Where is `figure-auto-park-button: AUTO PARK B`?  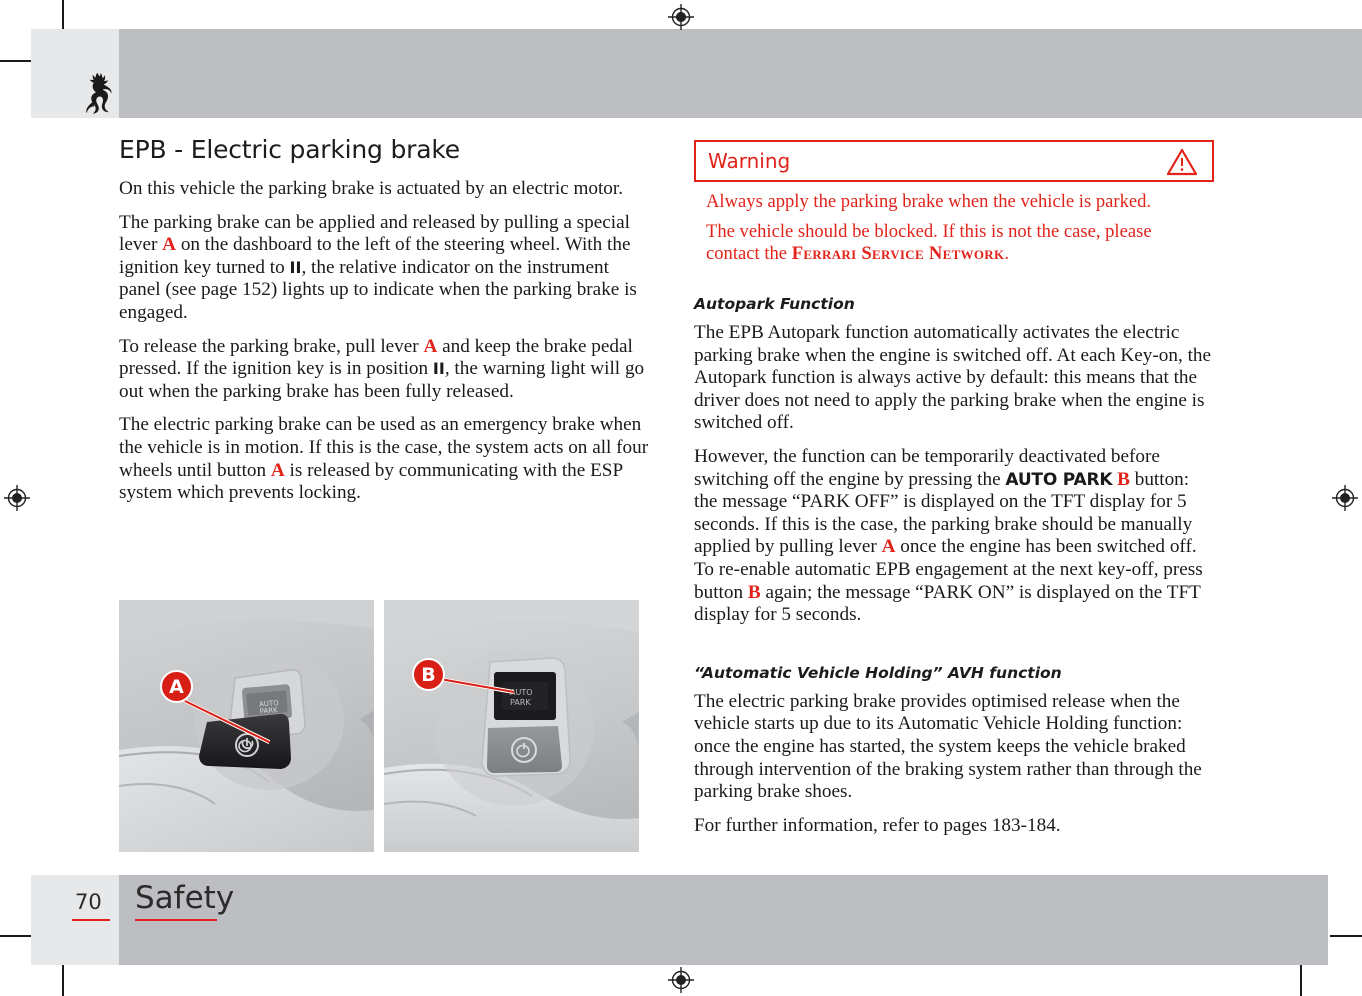 figure-auto-park-button: AUTO PARK B is located at coordinates (511, 726).